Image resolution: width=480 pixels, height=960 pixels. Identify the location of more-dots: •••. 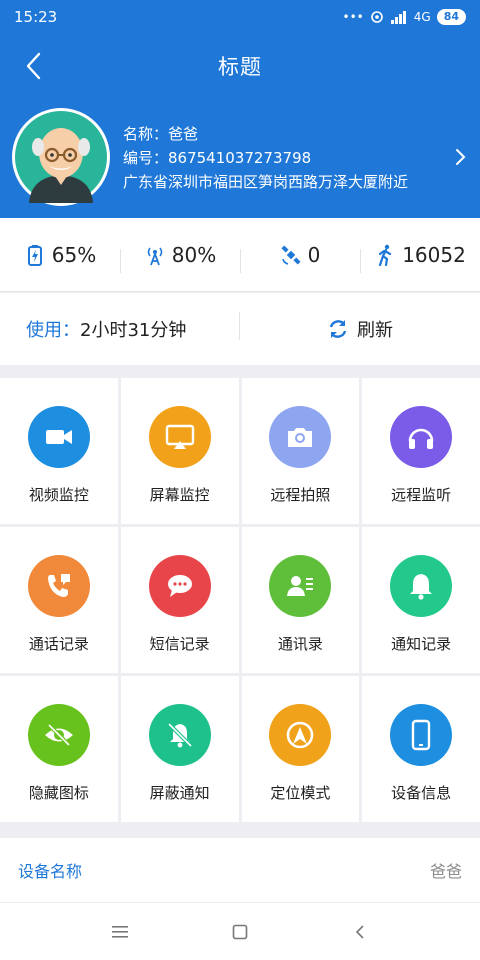
(353, 17).